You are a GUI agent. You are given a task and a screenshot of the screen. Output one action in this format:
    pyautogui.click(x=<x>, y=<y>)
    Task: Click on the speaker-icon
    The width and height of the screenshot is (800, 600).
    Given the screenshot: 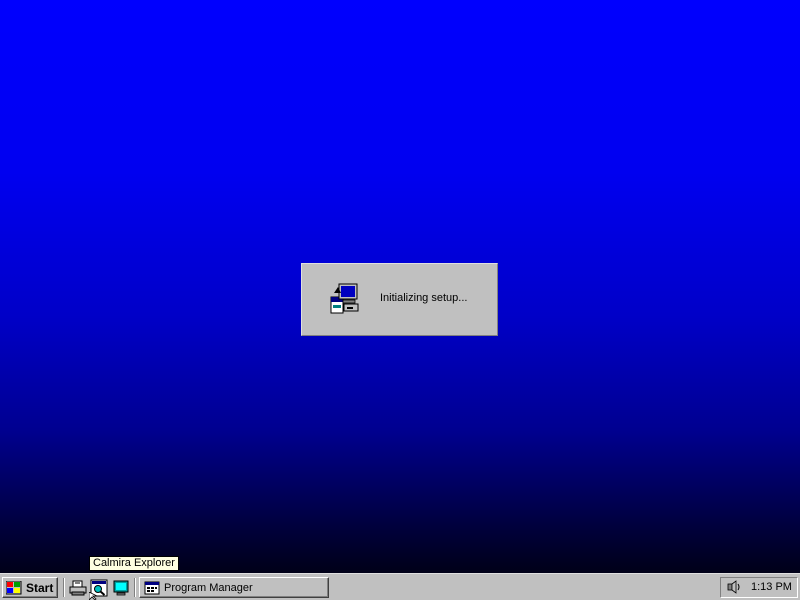 What is the action you would take?
    pyautogui.click(x=734, y=587)
    